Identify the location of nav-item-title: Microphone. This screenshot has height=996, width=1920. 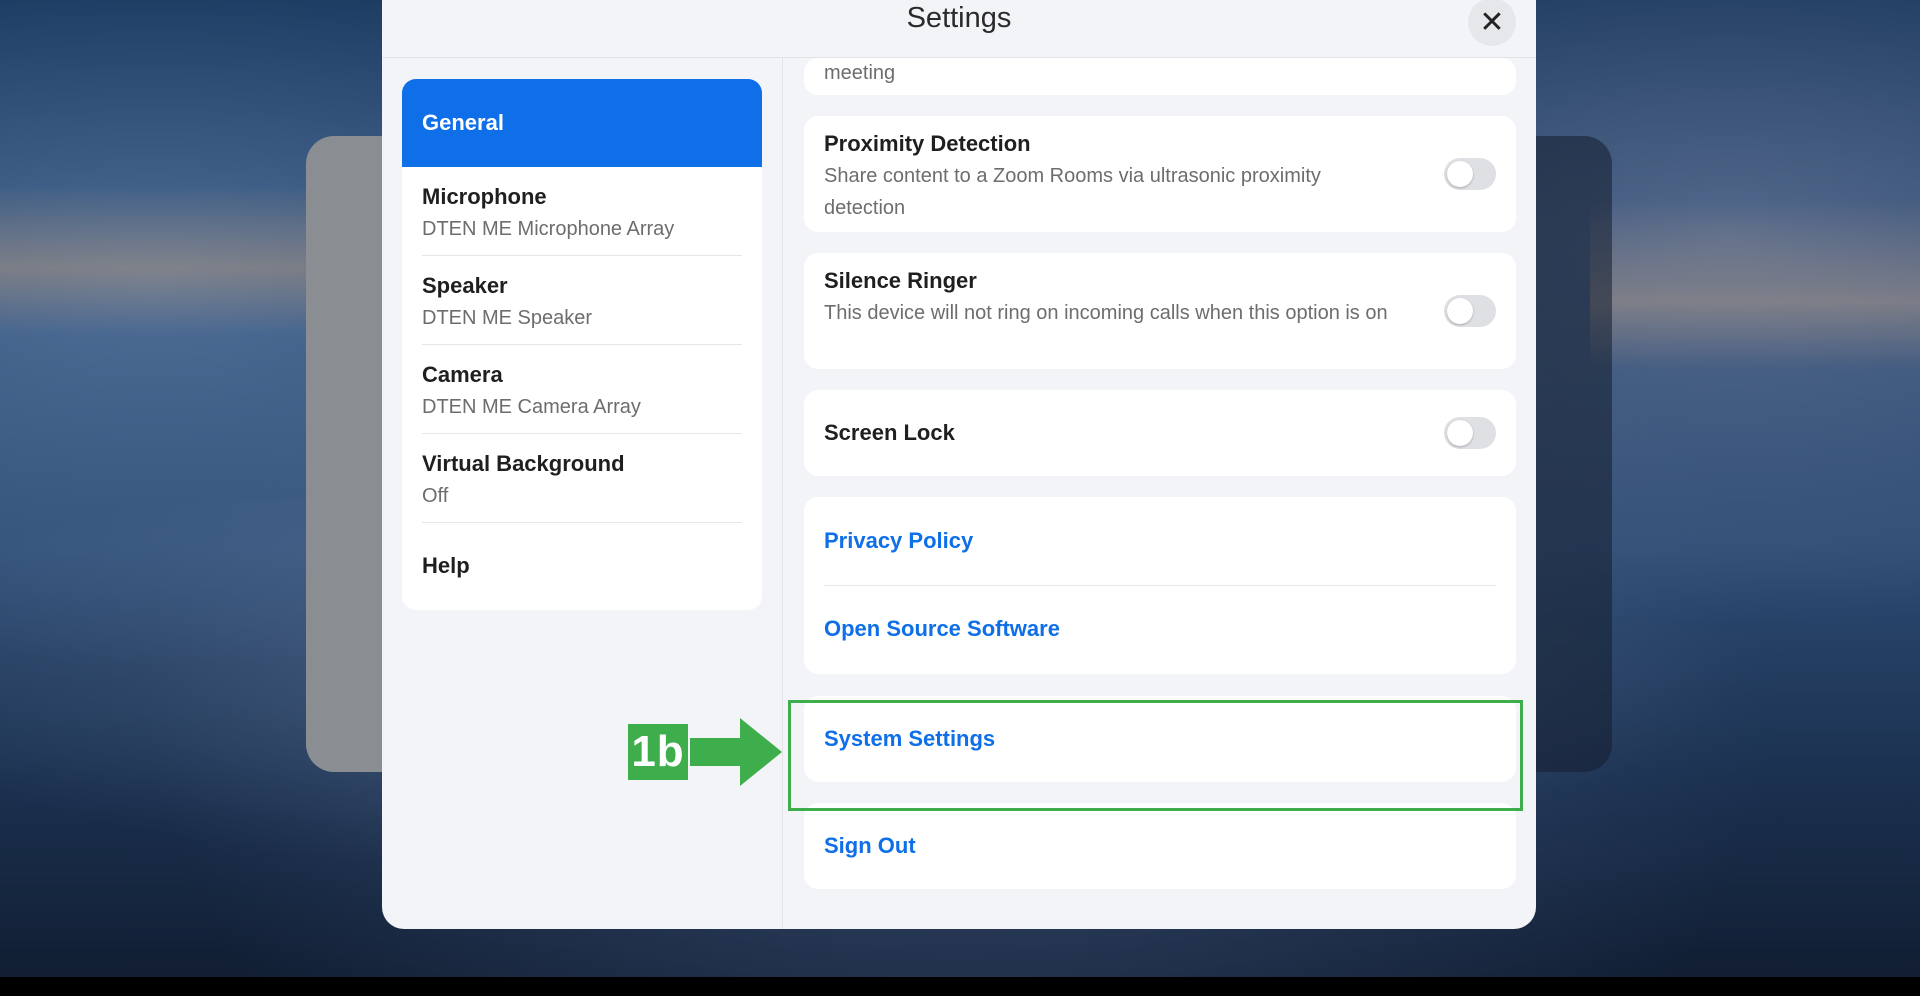
(484, 196).